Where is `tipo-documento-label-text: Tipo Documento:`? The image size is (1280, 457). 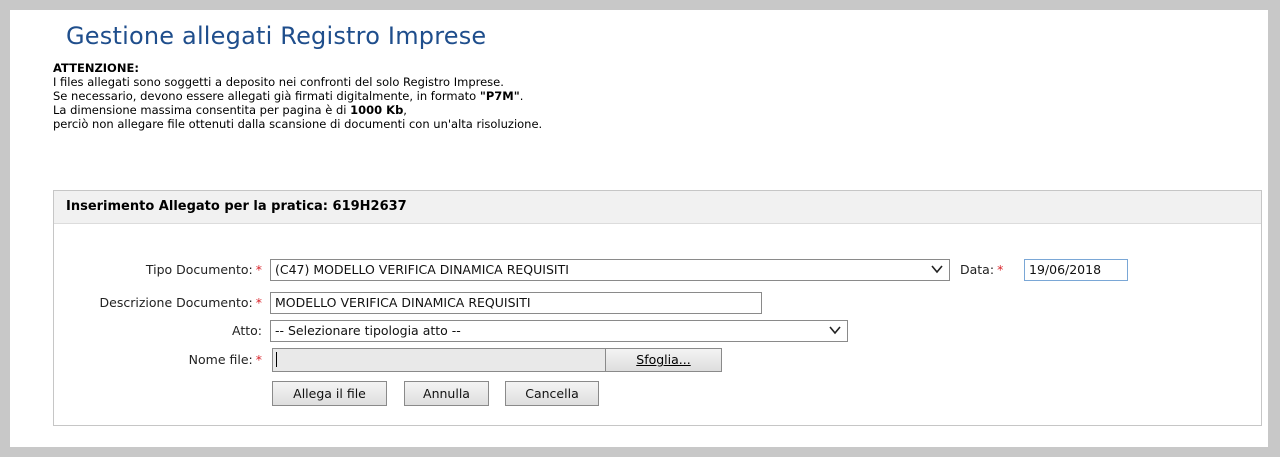 tipo-documento-label-text: Tipo Documento: is located at coordinates (199, 269).